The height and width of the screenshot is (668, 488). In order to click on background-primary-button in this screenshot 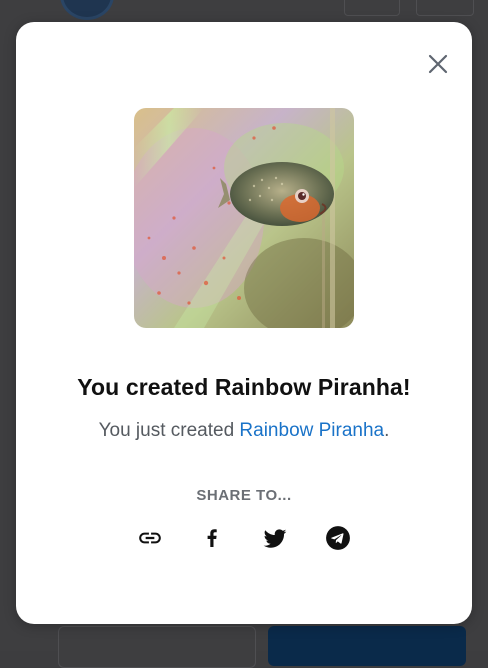, I will do `click(367, 646)`.